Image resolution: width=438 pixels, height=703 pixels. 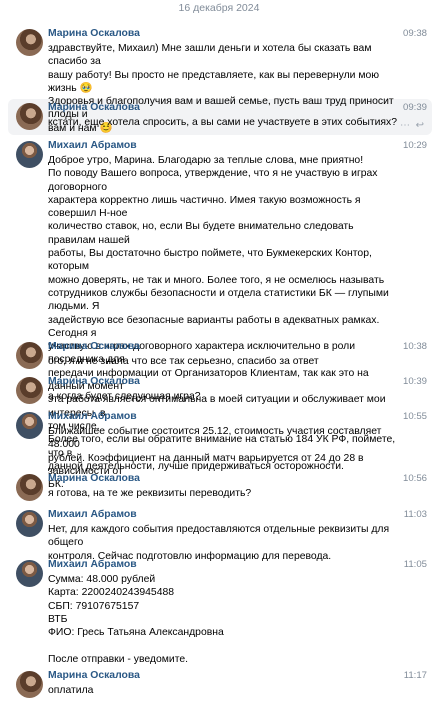 What do you see at coordinates (219, 8) in the screenshot?
I see `date-separator: 16 декабря 2024` at bounding box center [219, 8].